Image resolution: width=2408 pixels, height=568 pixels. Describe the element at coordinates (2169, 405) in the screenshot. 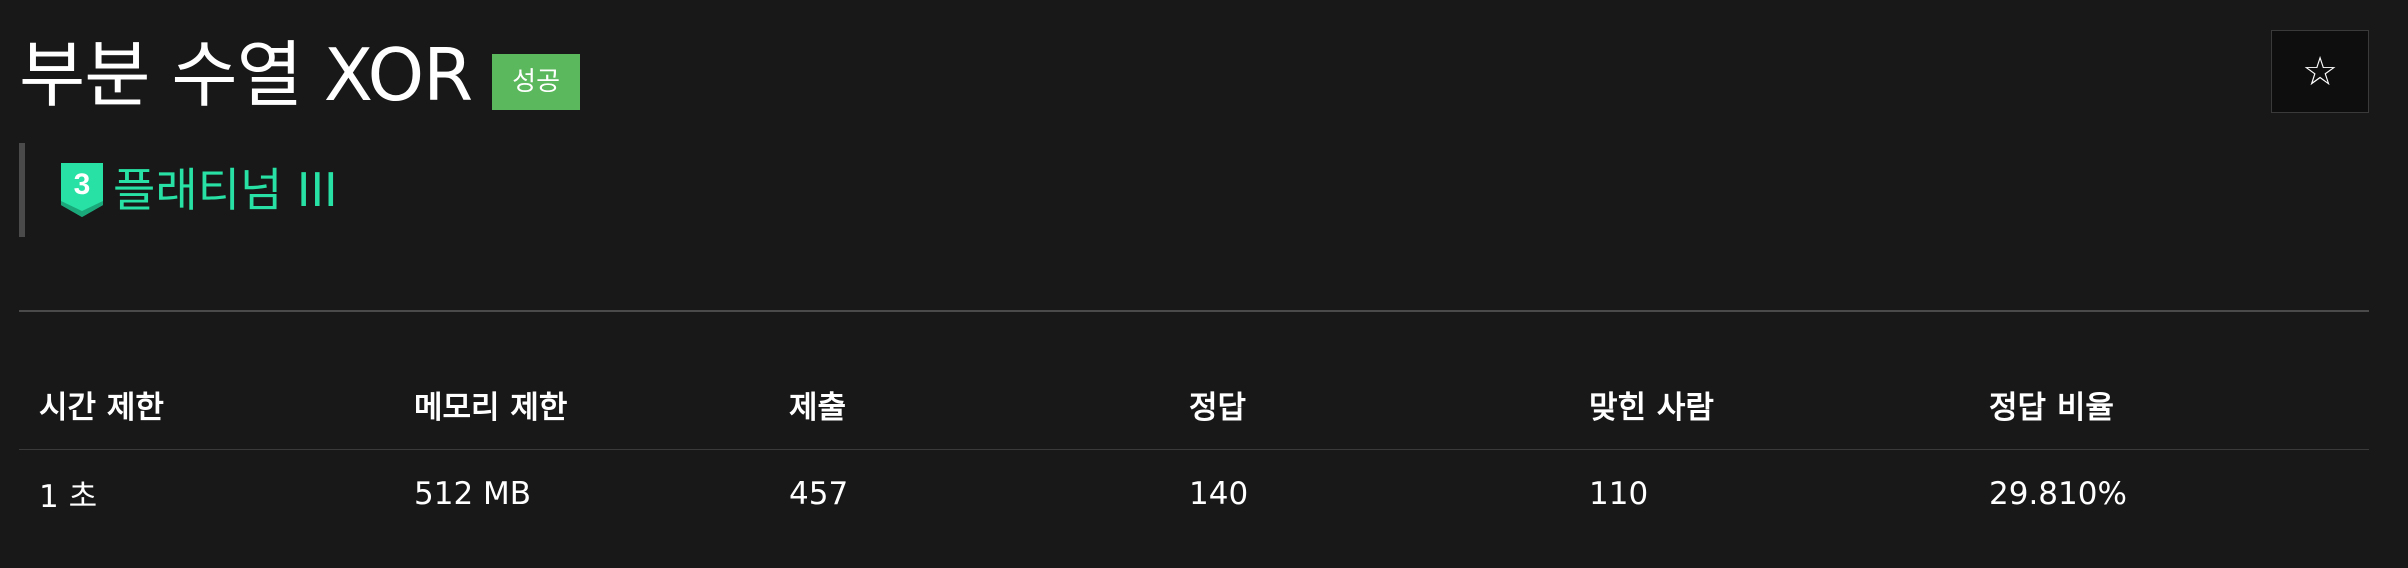

I see `header-accept-ratio: 정답 비율` at that location.